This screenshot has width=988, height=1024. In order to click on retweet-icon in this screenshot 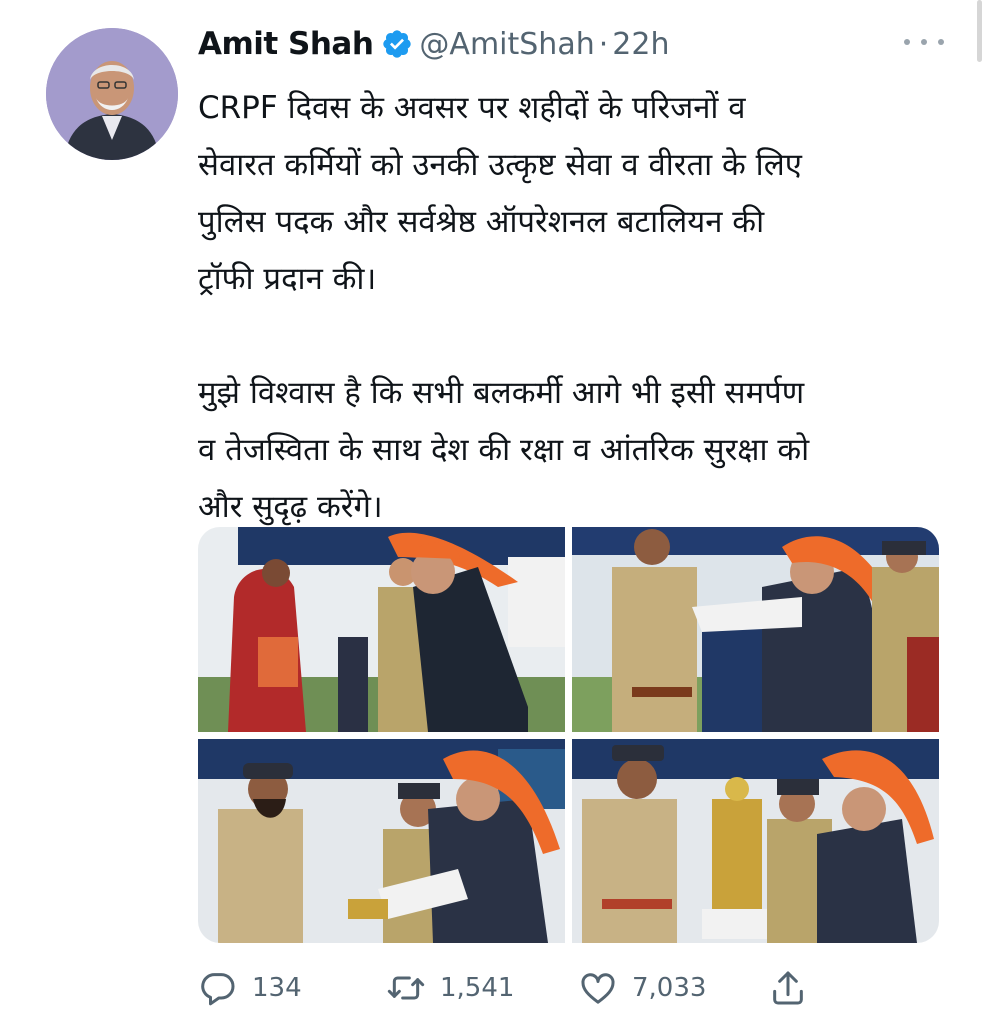, I will do `click(406, 988)`.